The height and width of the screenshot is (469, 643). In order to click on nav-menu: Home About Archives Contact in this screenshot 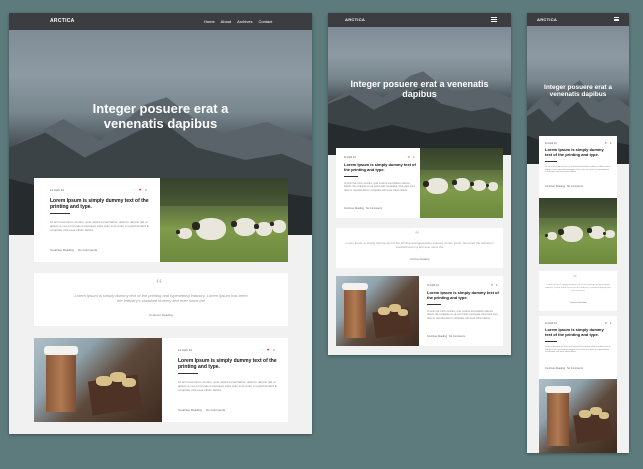, I will do `click(238, 21)`.